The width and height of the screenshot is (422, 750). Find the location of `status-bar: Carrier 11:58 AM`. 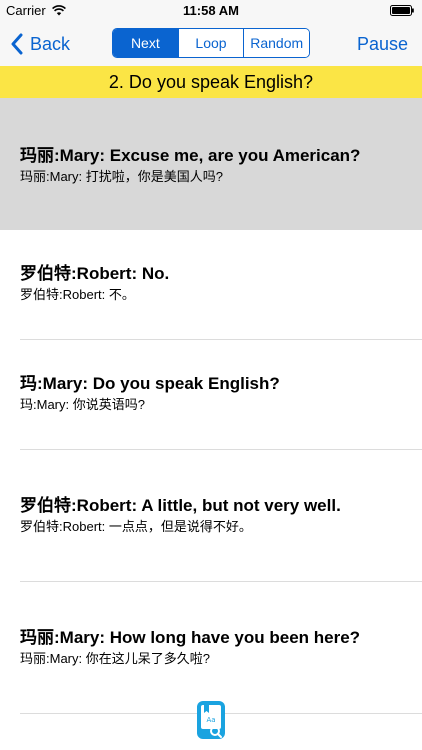

status-bar: Carrier 11:58 AM is located at coordinates (211, 11).